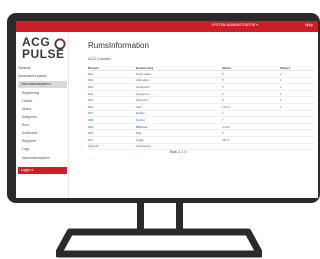 Image resolution: width=320 pixels, height=259 pixels. I want to click on cell-status: 1, so click(251, 114).